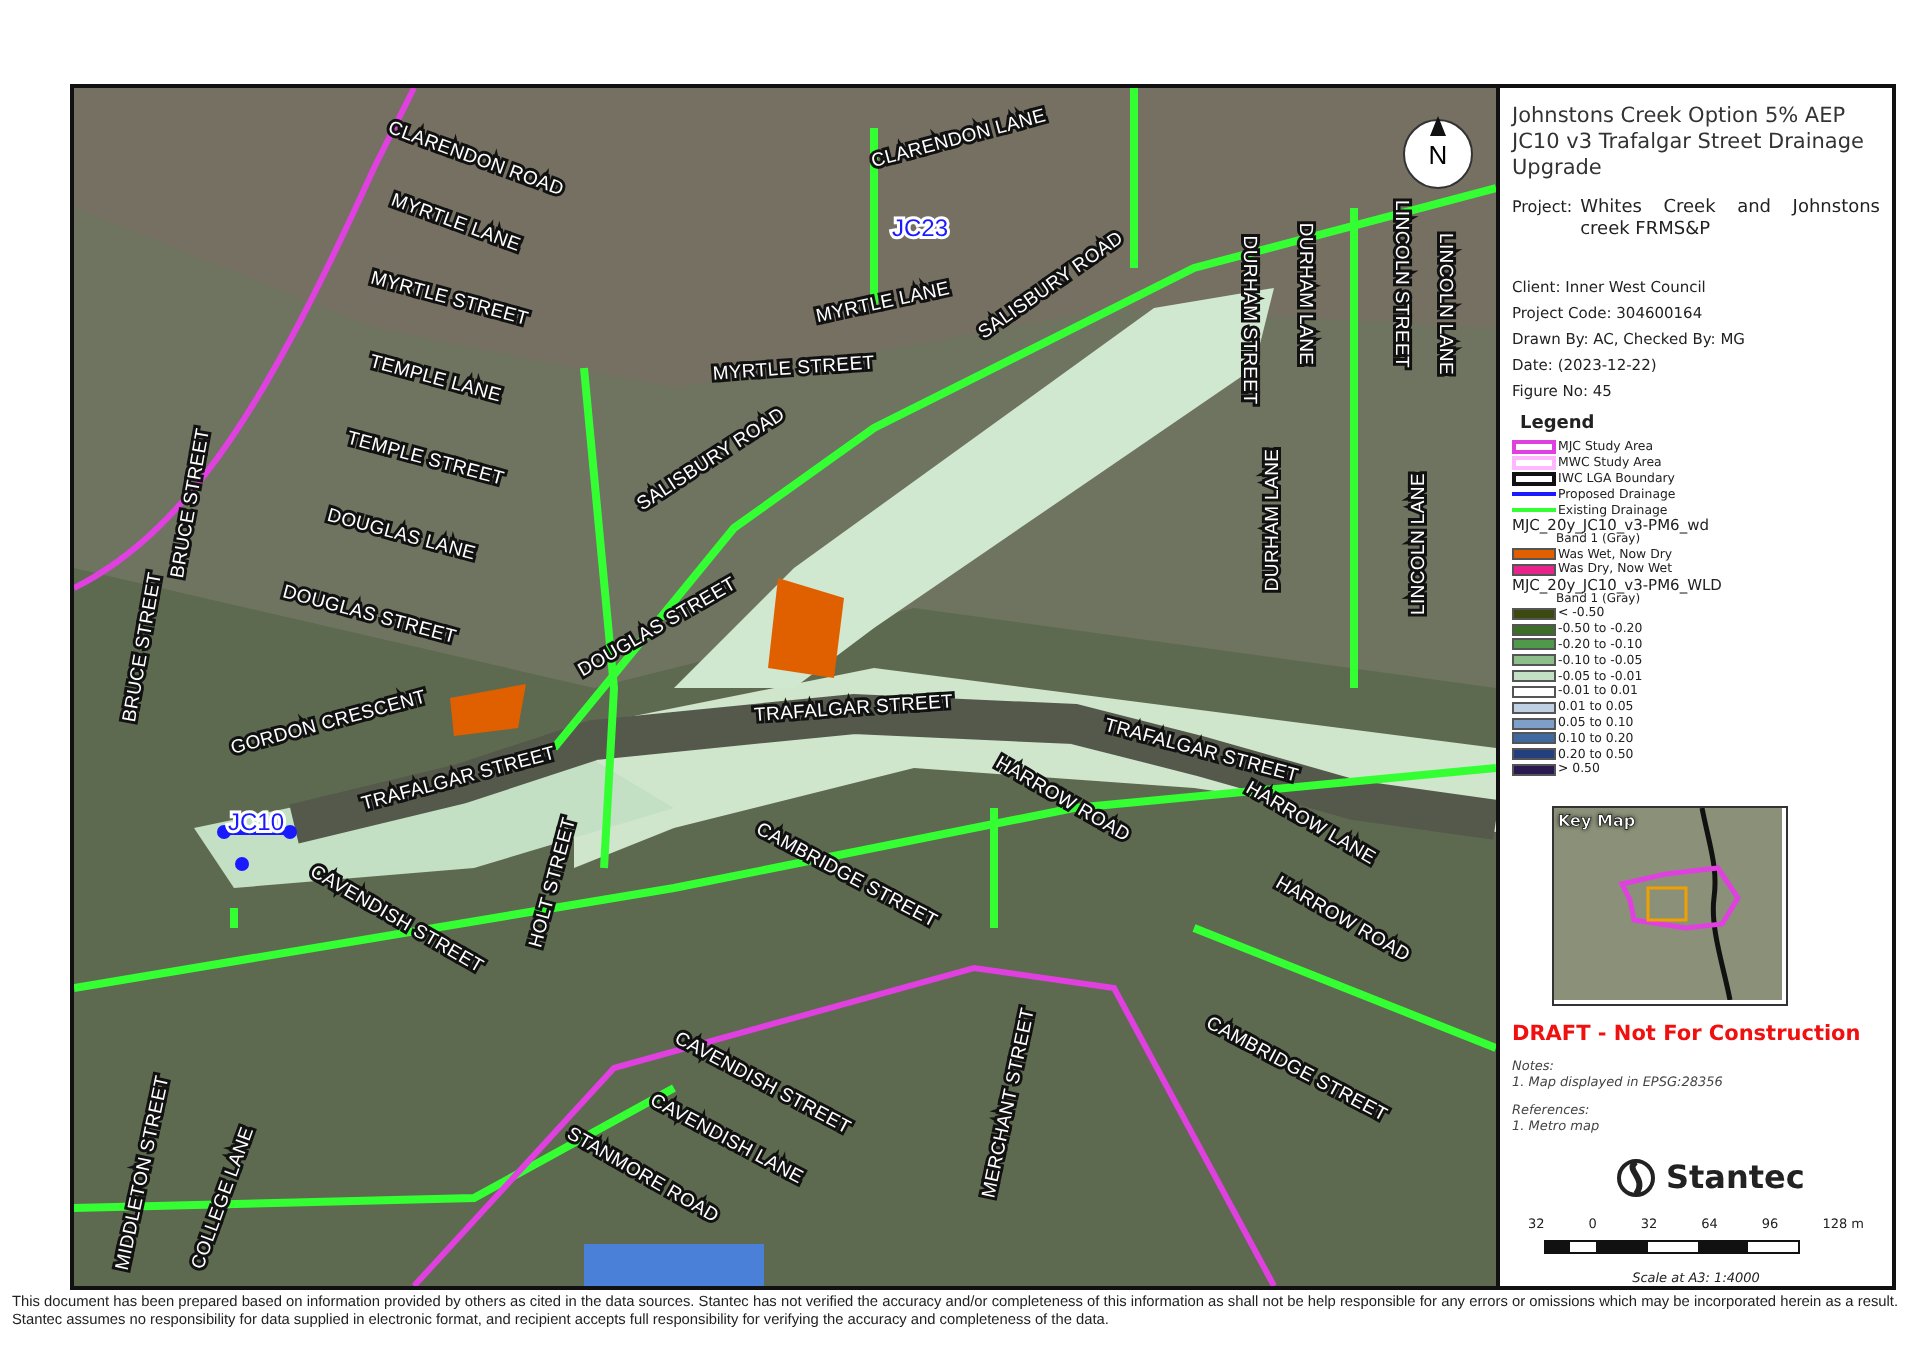 This screenshot has width=1910, height=1352. Describe the element at coordinates (1636, 1177) in the screenshot. I see `logo-icon` at that location.